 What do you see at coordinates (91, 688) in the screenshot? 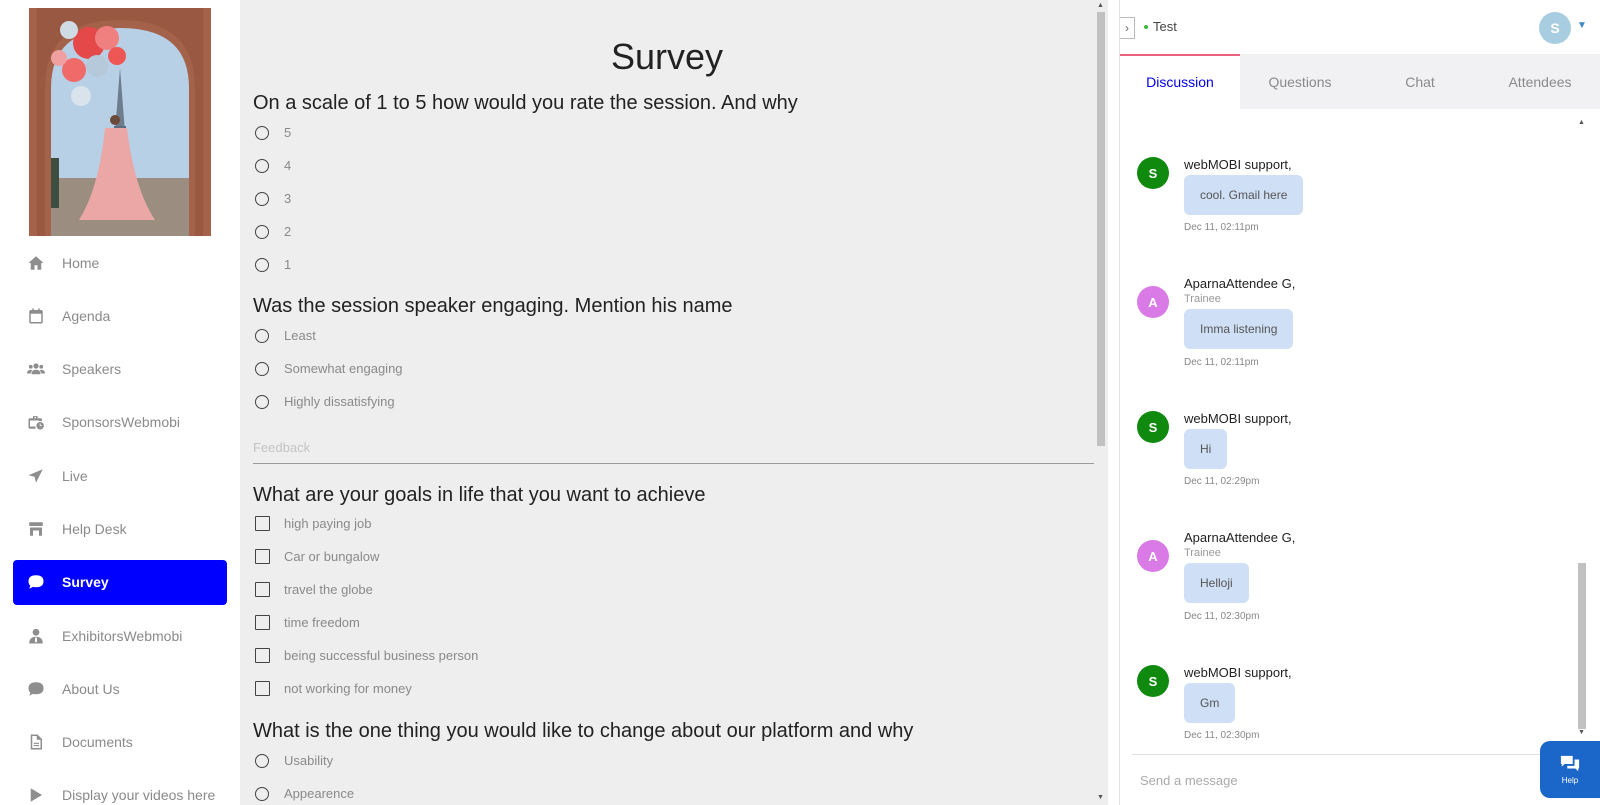
I see `sidebar-item-label: About Us` at bounding box center [91, 688].